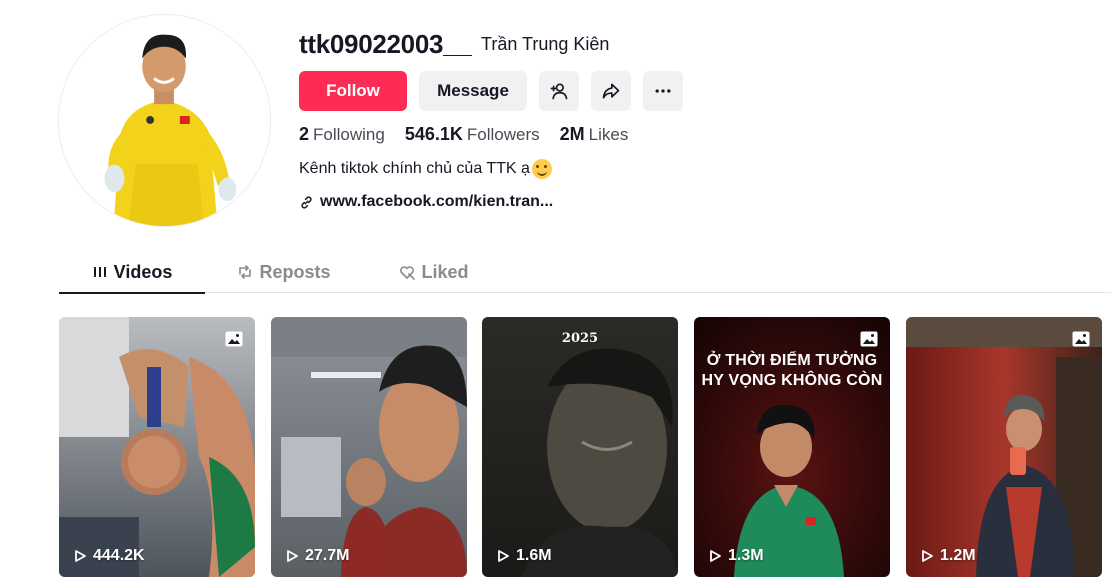 This screenshot has width=1111, height=580. I want to click on likes-label: Likes, so click(608, 134).